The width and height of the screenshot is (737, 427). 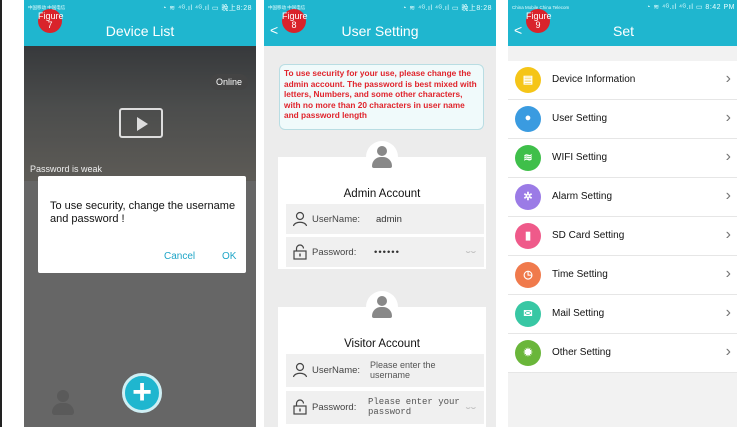 What do you see at coordinates (580, 274) in the screenshot?
I see `settings-item-label: Time Setting` at bounding box center [580, 274].